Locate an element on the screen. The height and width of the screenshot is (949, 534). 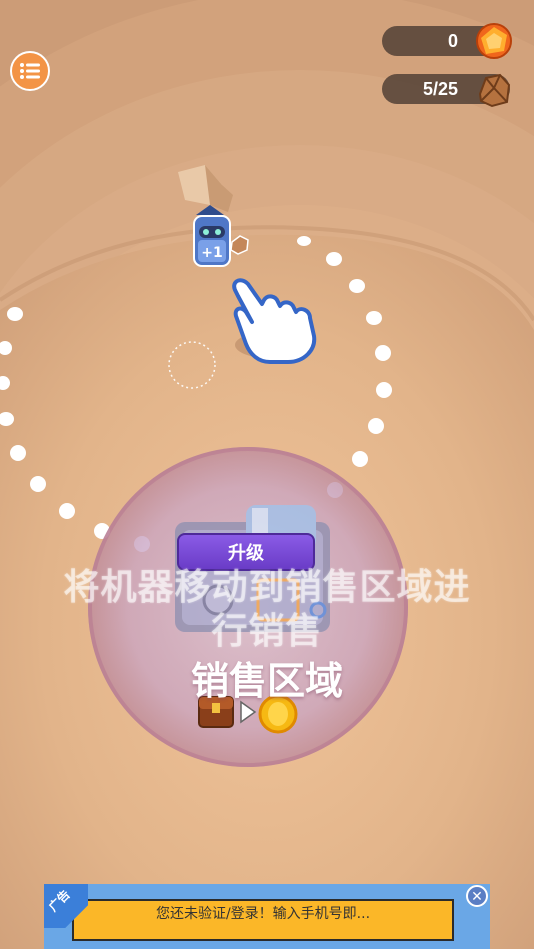
orange-gem-coin-icon is located at coordinates (494, 41).